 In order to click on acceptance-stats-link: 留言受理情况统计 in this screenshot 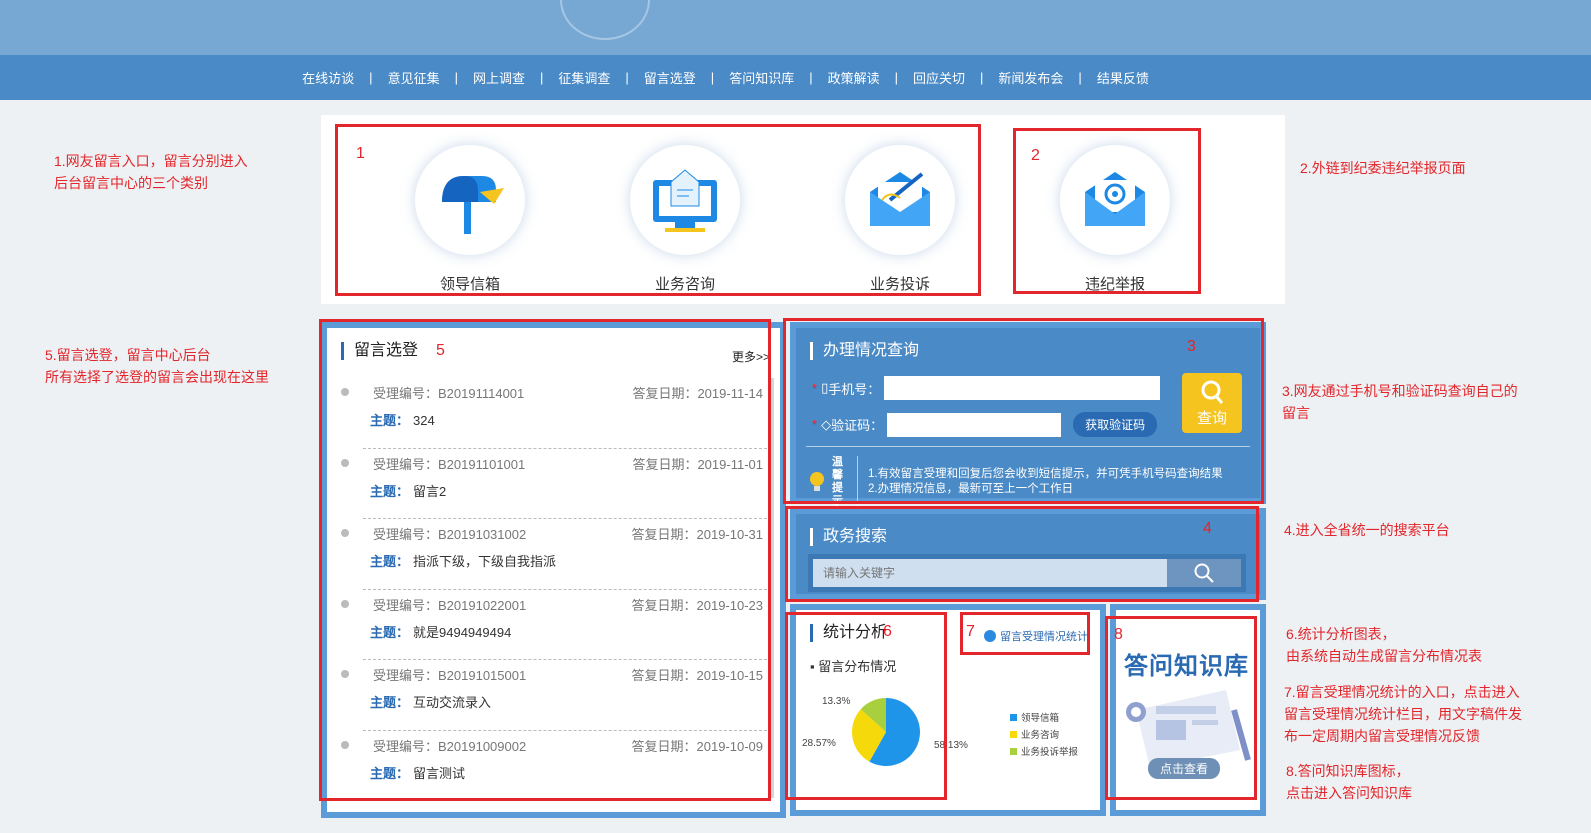, I will do `click(1036, 636)`.